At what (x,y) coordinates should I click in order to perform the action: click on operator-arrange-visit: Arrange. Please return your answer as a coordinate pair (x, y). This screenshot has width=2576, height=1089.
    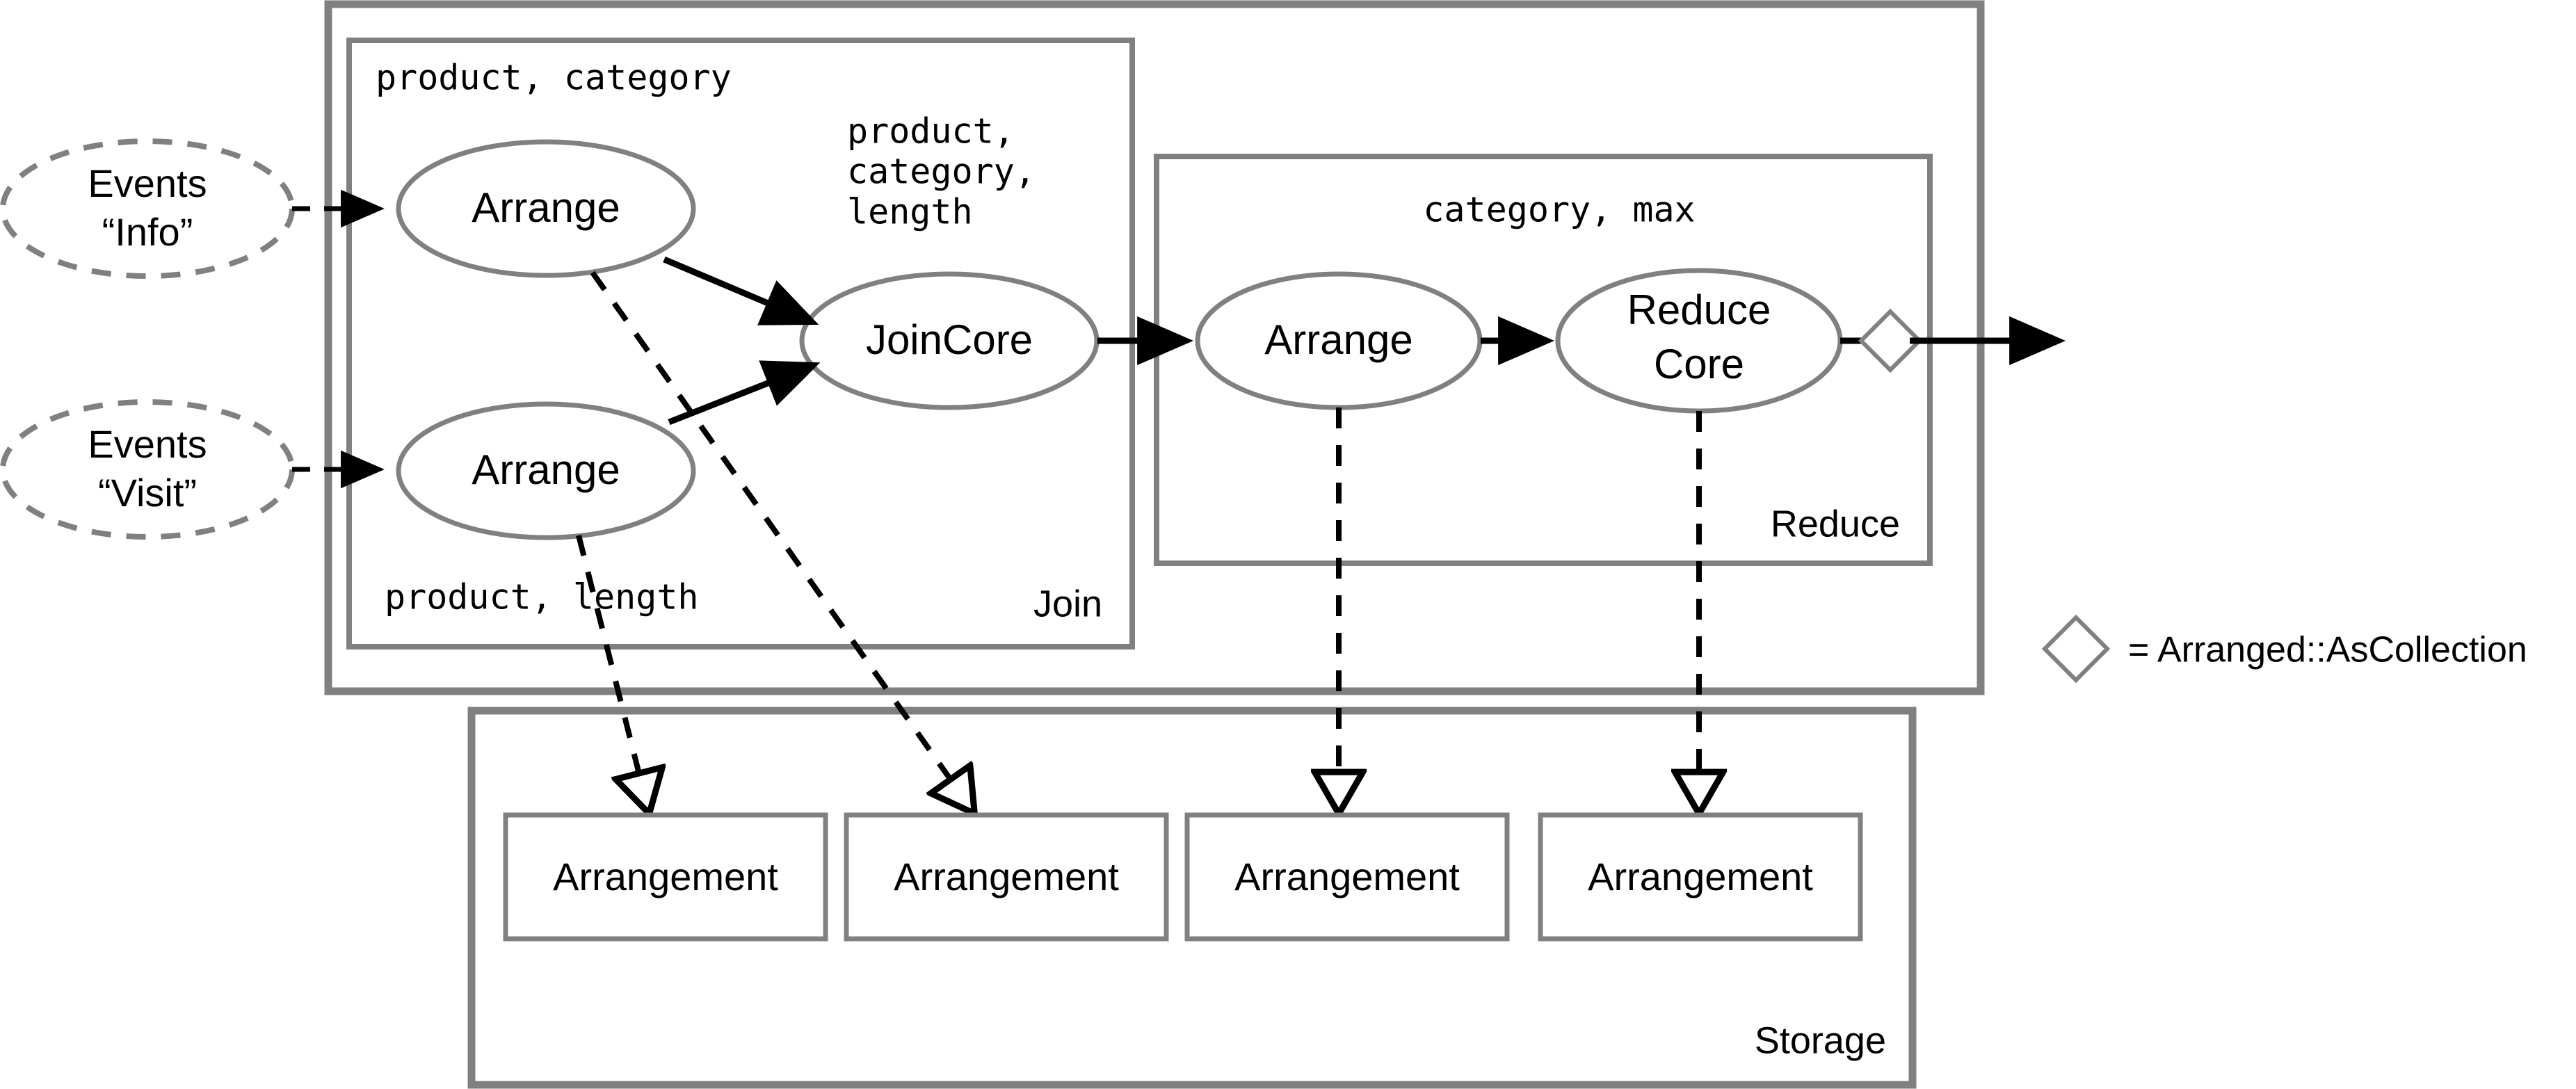
    Looking at the image, I should click on (546, 471).